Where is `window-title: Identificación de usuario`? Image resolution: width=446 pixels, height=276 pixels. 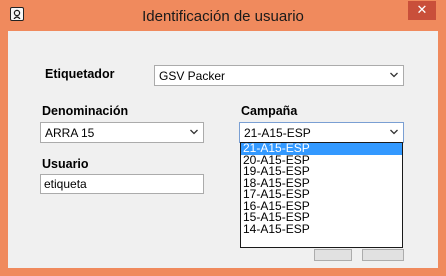
window-title: Identificación de usuario is located at coordinates (223, 16).